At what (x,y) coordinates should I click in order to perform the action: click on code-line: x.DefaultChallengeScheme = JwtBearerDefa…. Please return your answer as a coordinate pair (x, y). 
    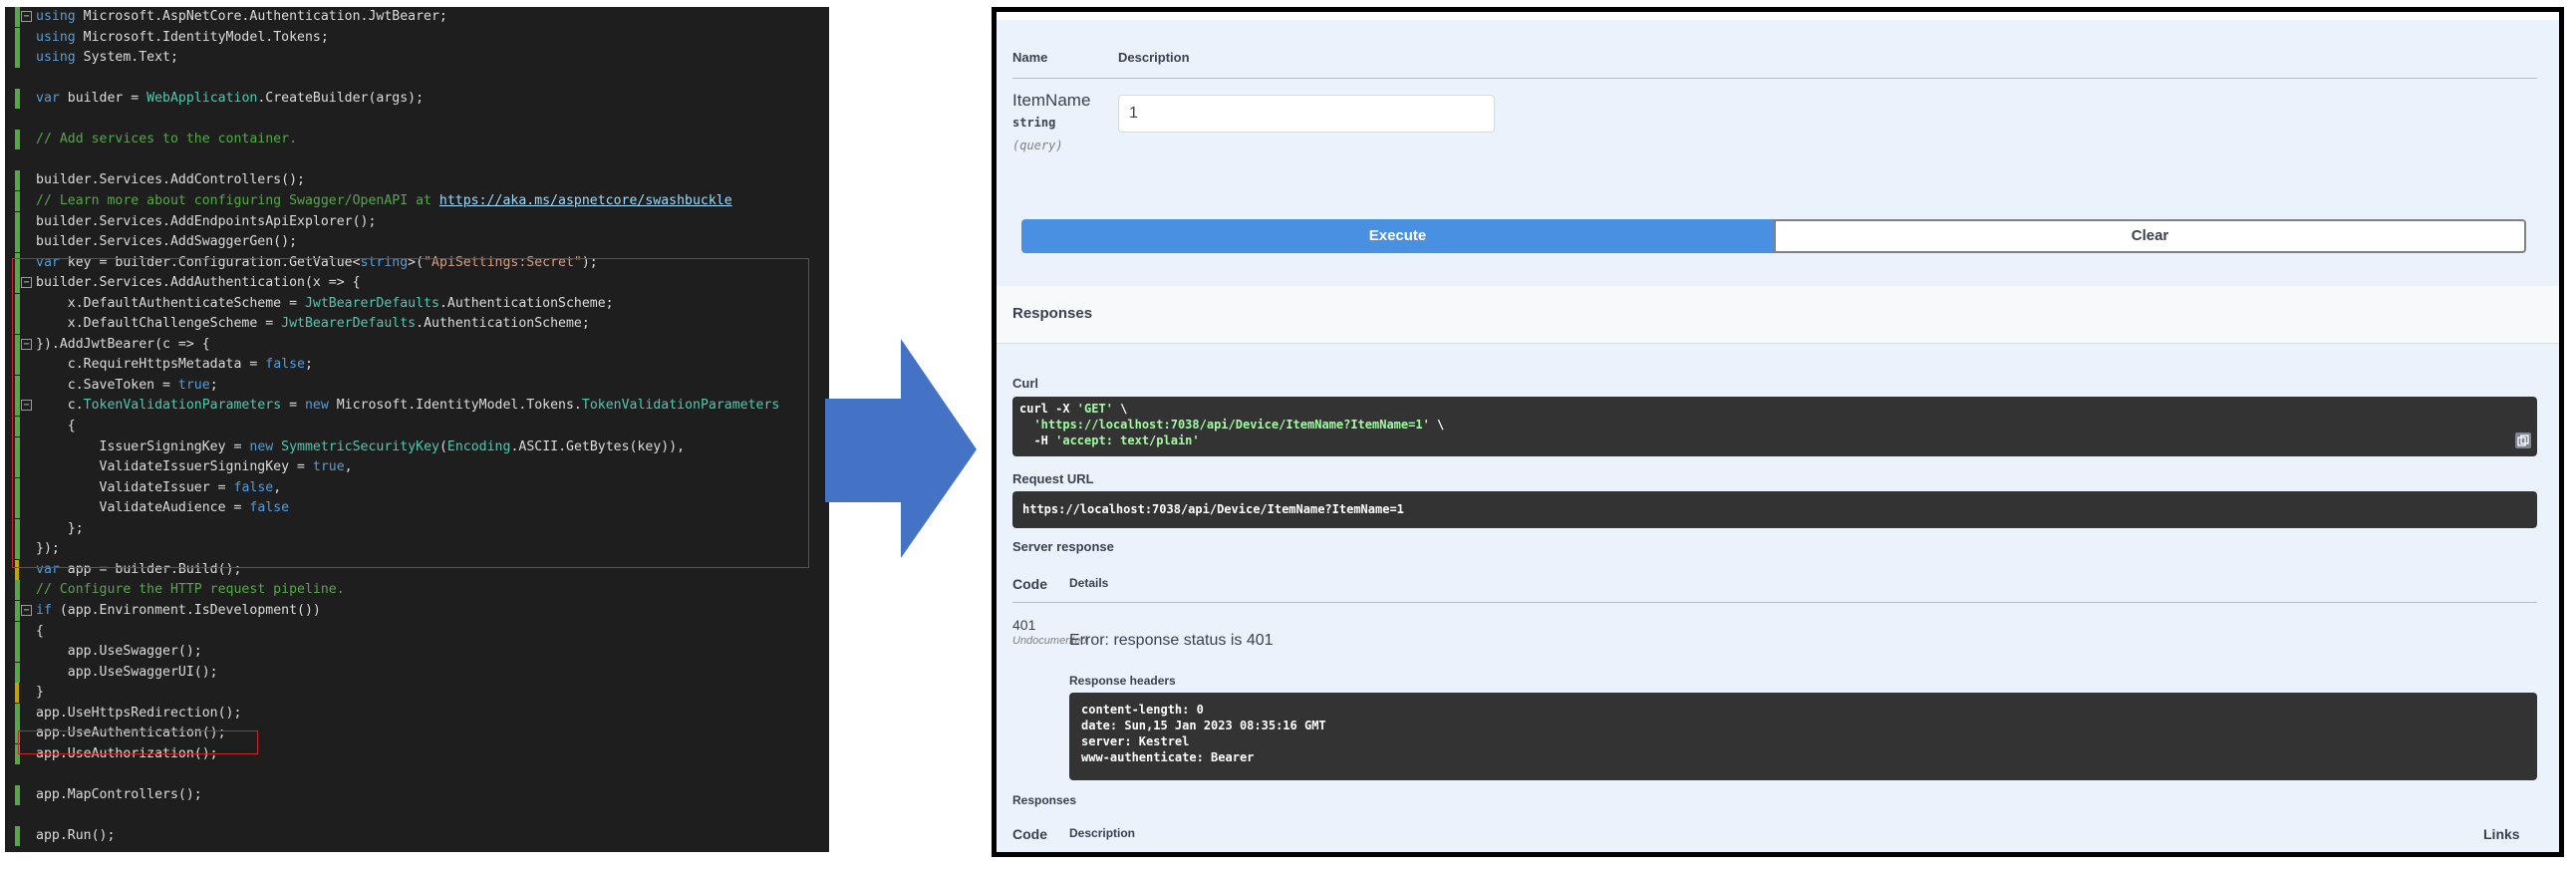
    Looking at the image, I should click on (417, 324).